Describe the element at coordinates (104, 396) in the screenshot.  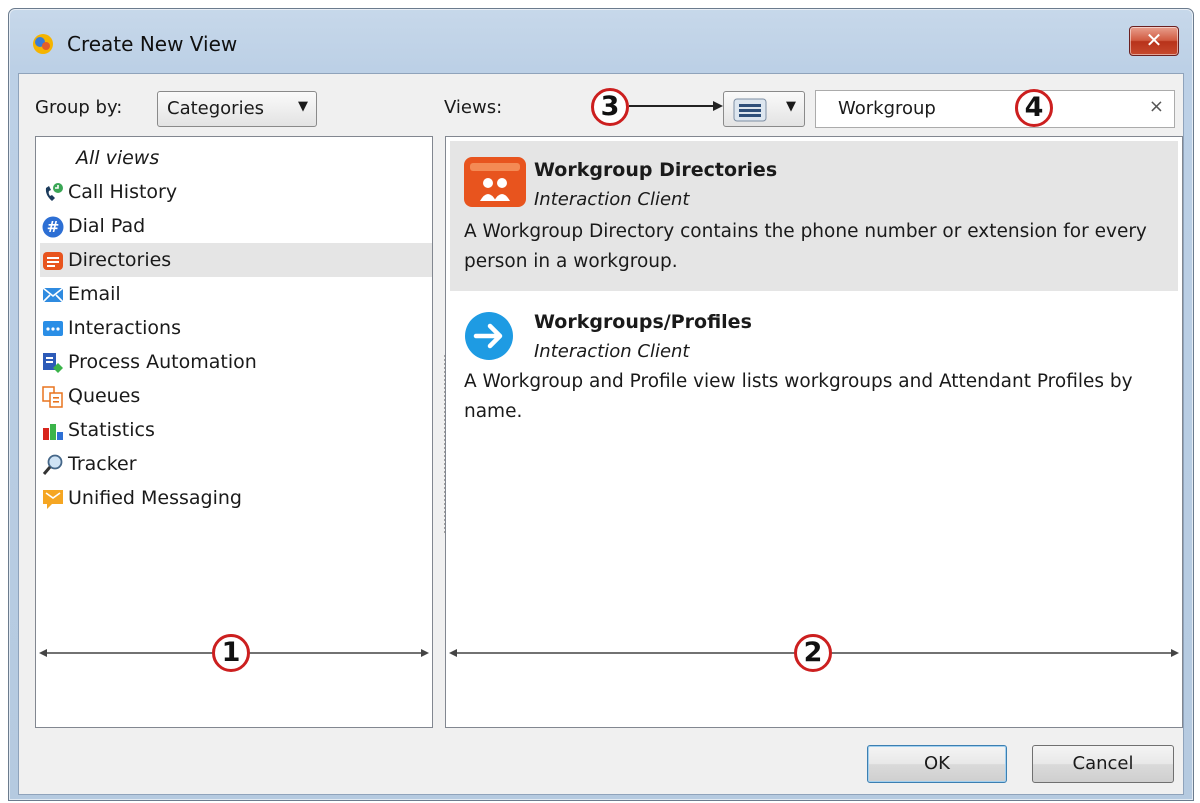
I see `category-label: Queues` at that location.